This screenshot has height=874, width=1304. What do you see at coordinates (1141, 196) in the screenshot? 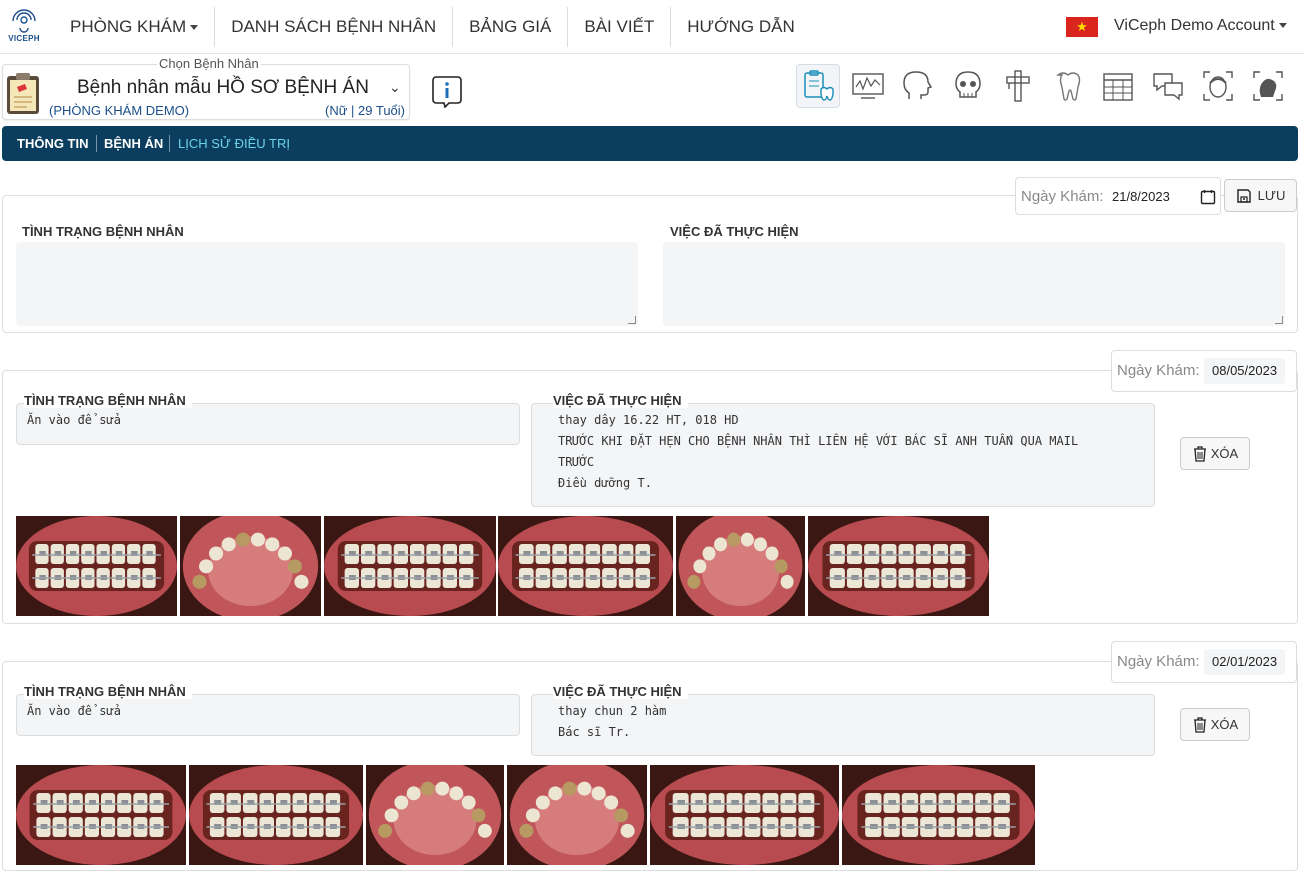
I see `date-value: 21/8/2023` at bounding box center [1141, 196].